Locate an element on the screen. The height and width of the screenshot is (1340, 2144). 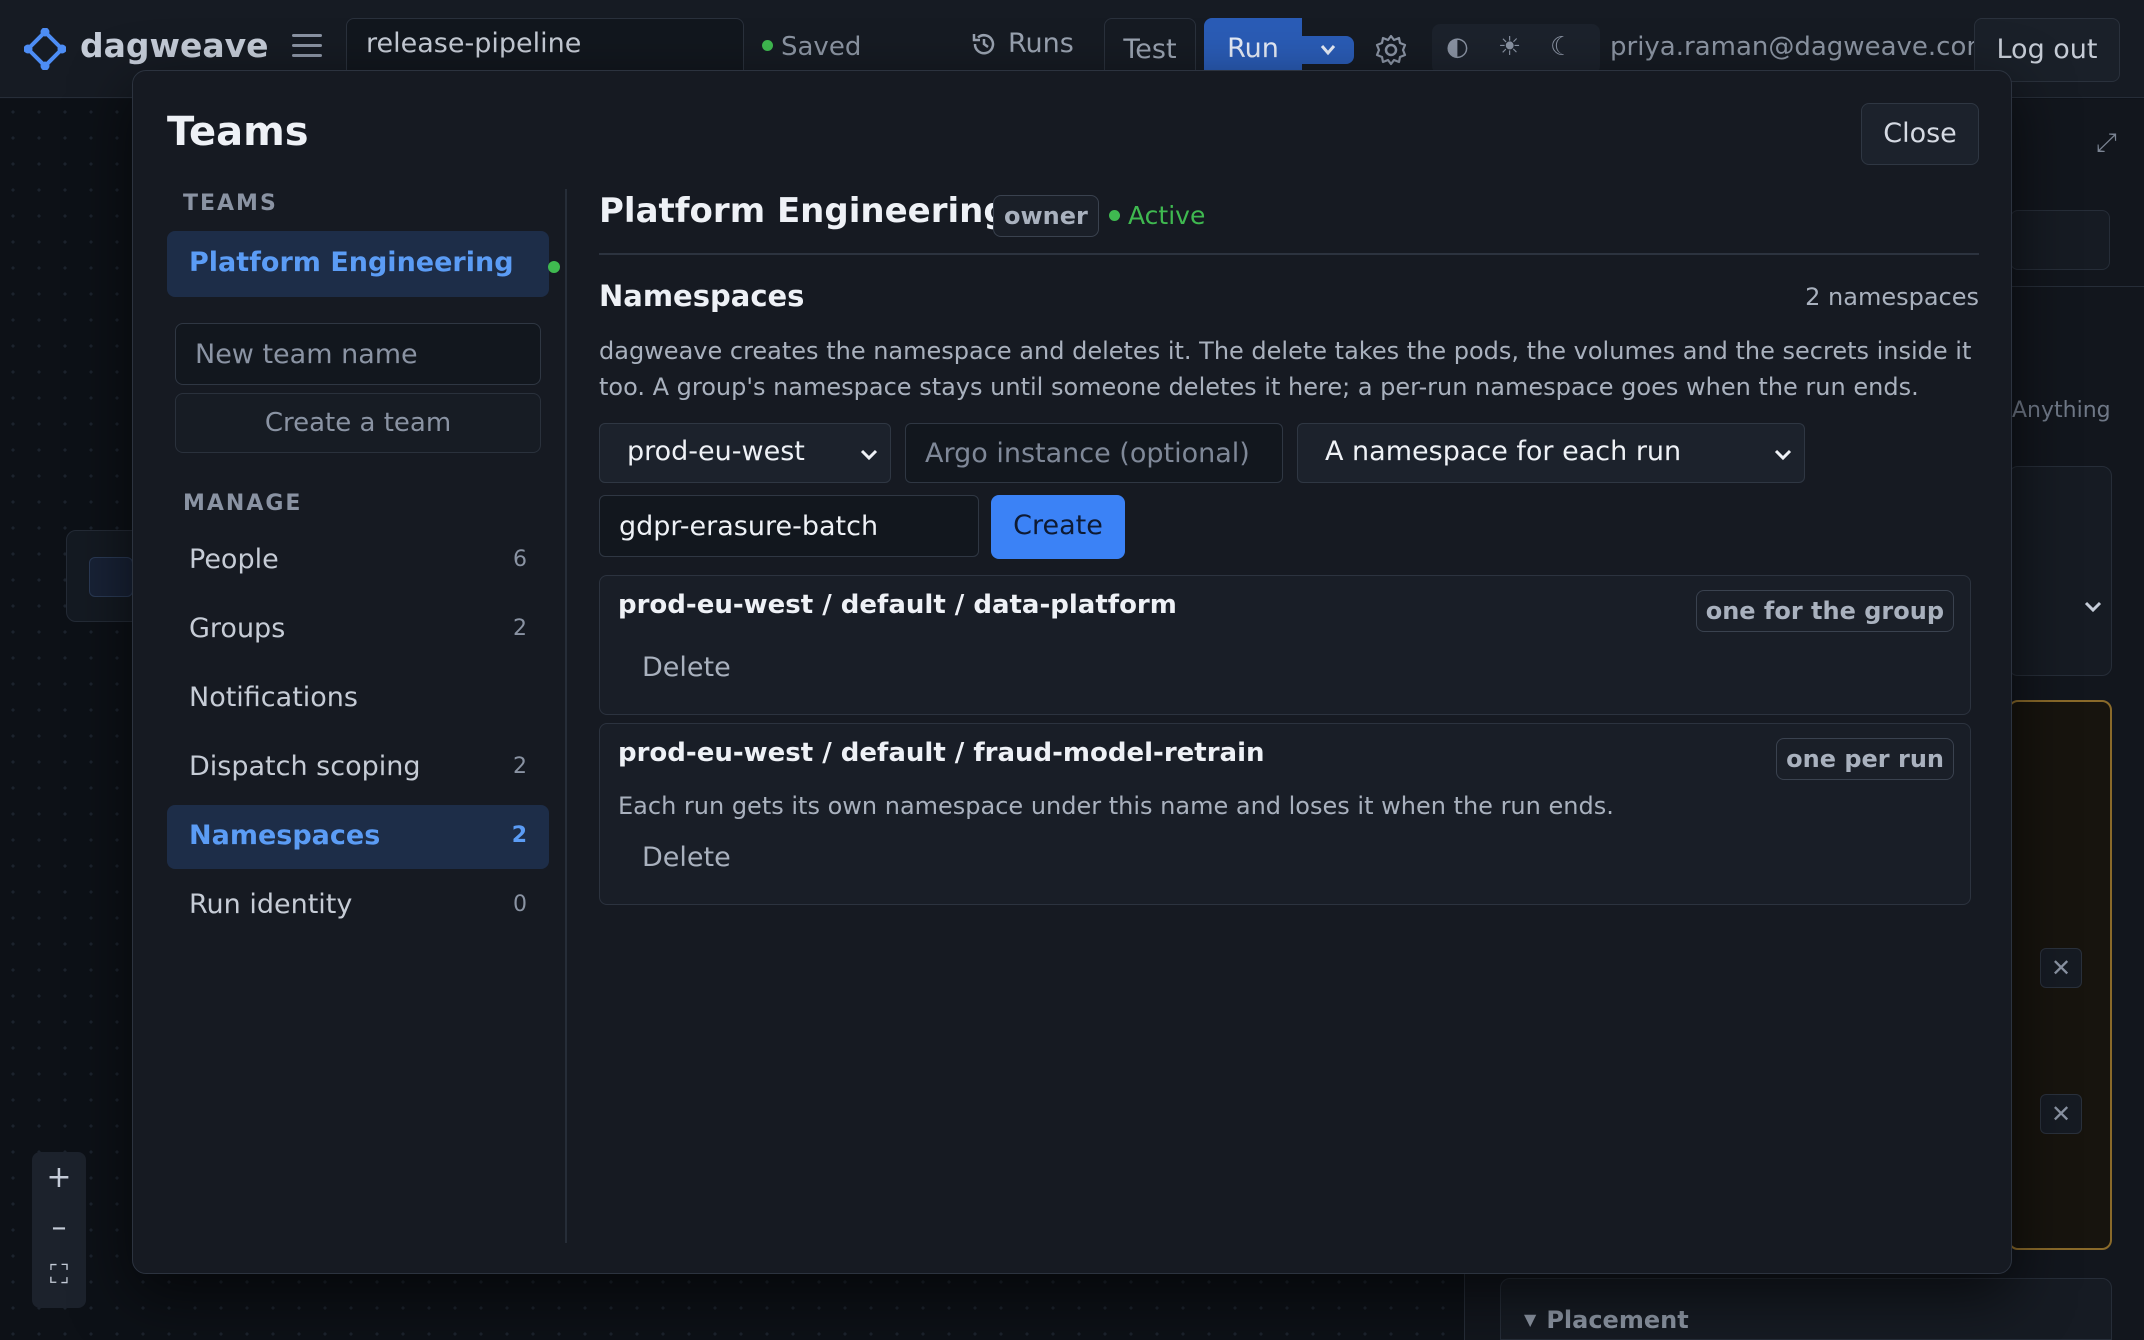
gear-icon is located at coordinates (1391, 50).